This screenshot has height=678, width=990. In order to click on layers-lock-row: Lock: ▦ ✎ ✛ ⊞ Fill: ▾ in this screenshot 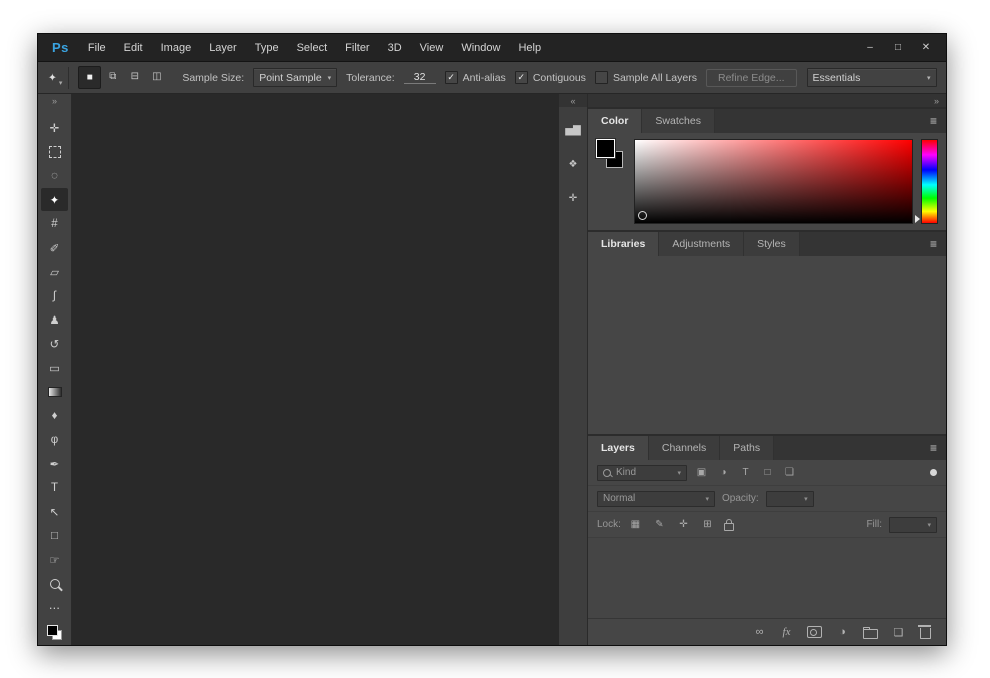, I will do `click(767, 525)`.